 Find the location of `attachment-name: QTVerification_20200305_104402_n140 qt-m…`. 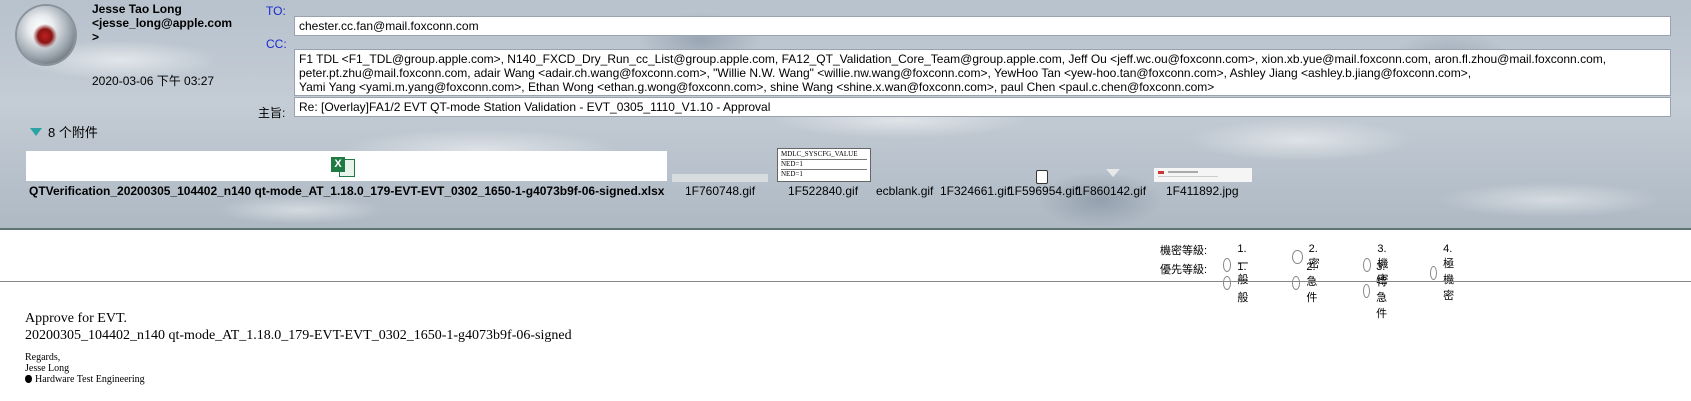

attachment-name: QTVerification_20200305_104402_n140 qt-m… is located at coordinates (346, 191).